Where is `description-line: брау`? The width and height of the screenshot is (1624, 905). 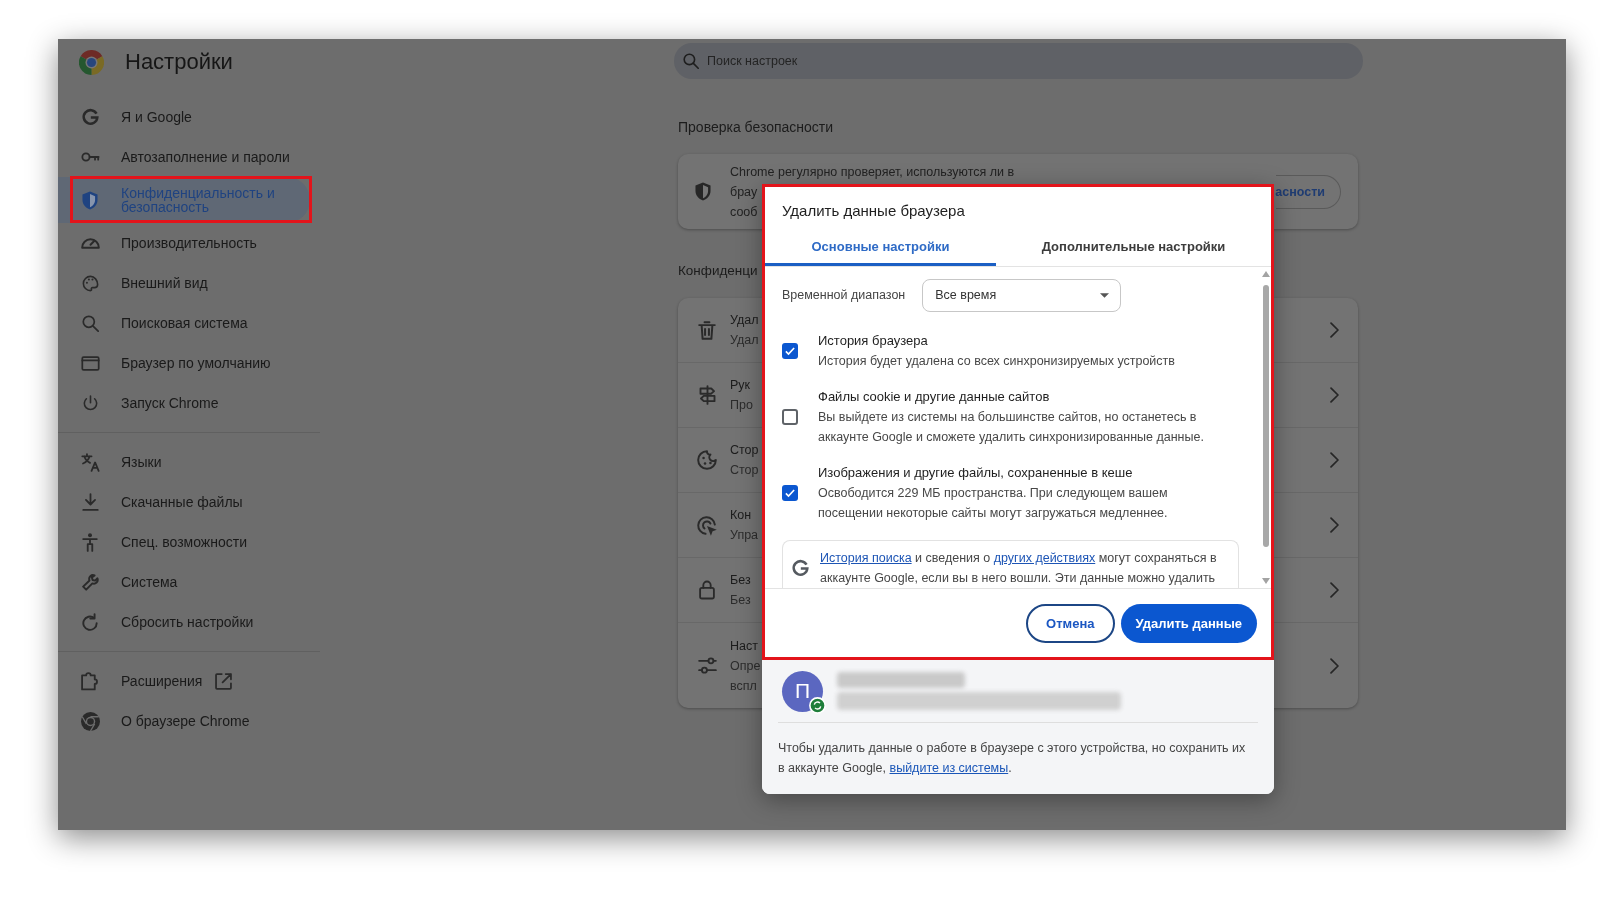 description-line: брау is located at coordinates (744, 192).